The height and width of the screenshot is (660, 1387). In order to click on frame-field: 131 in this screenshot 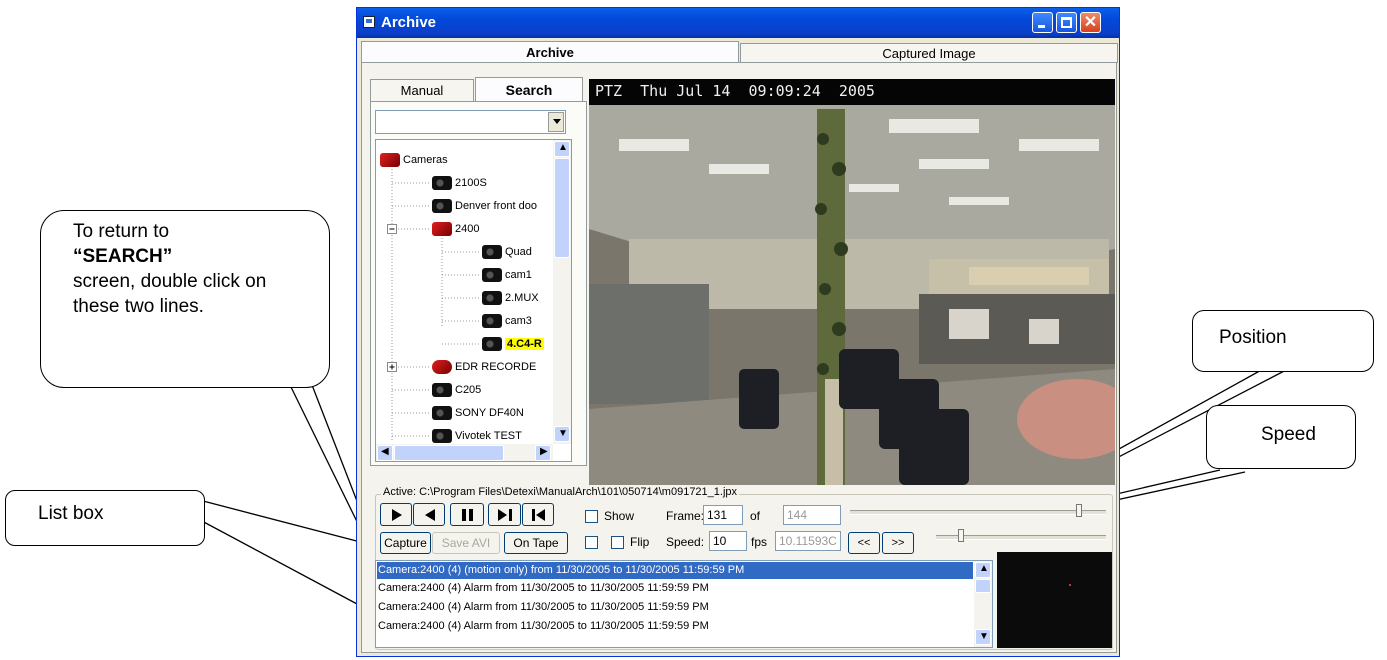, I will do `click(723, 515)`.